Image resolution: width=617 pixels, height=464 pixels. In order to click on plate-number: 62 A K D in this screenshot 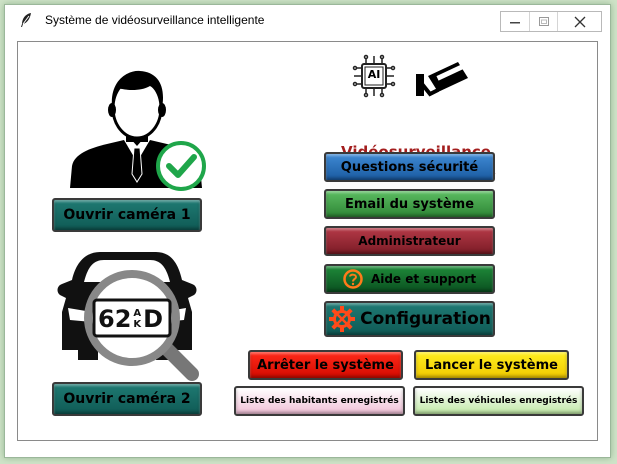, I will do `click(130, 319)`.